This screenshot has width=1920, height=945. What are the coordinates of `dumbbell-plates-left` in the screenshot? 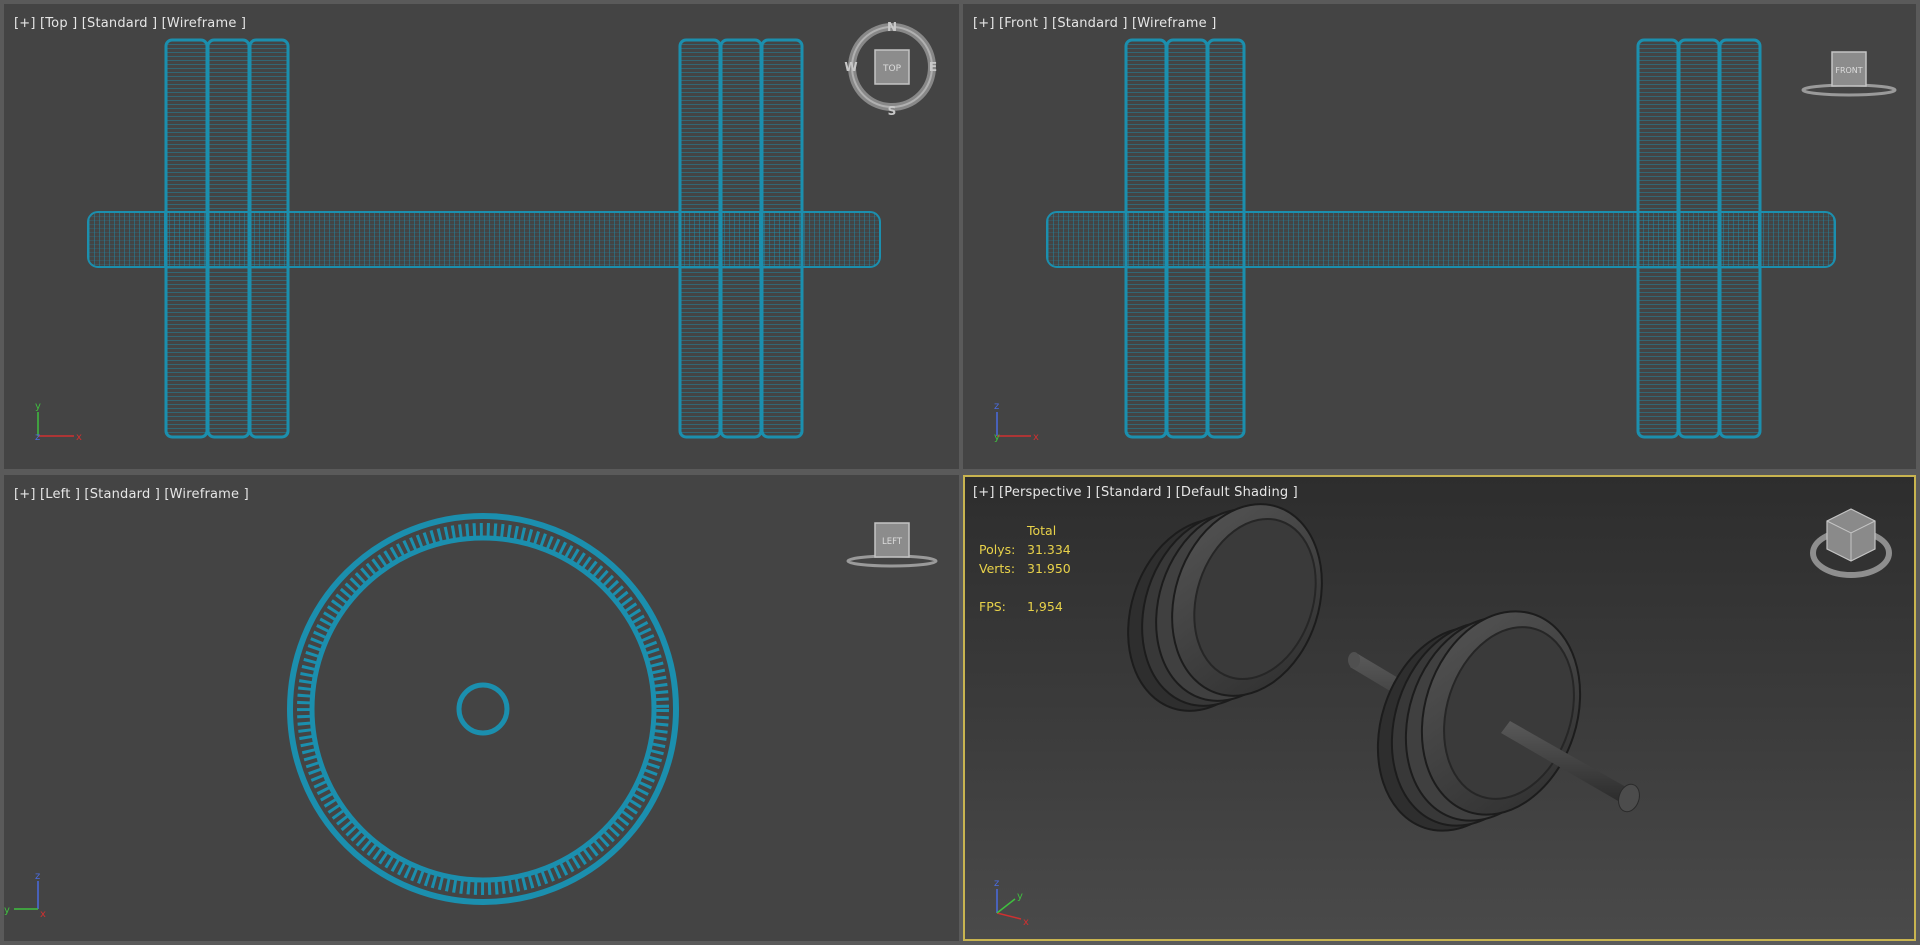 It's located at (1225, 607).